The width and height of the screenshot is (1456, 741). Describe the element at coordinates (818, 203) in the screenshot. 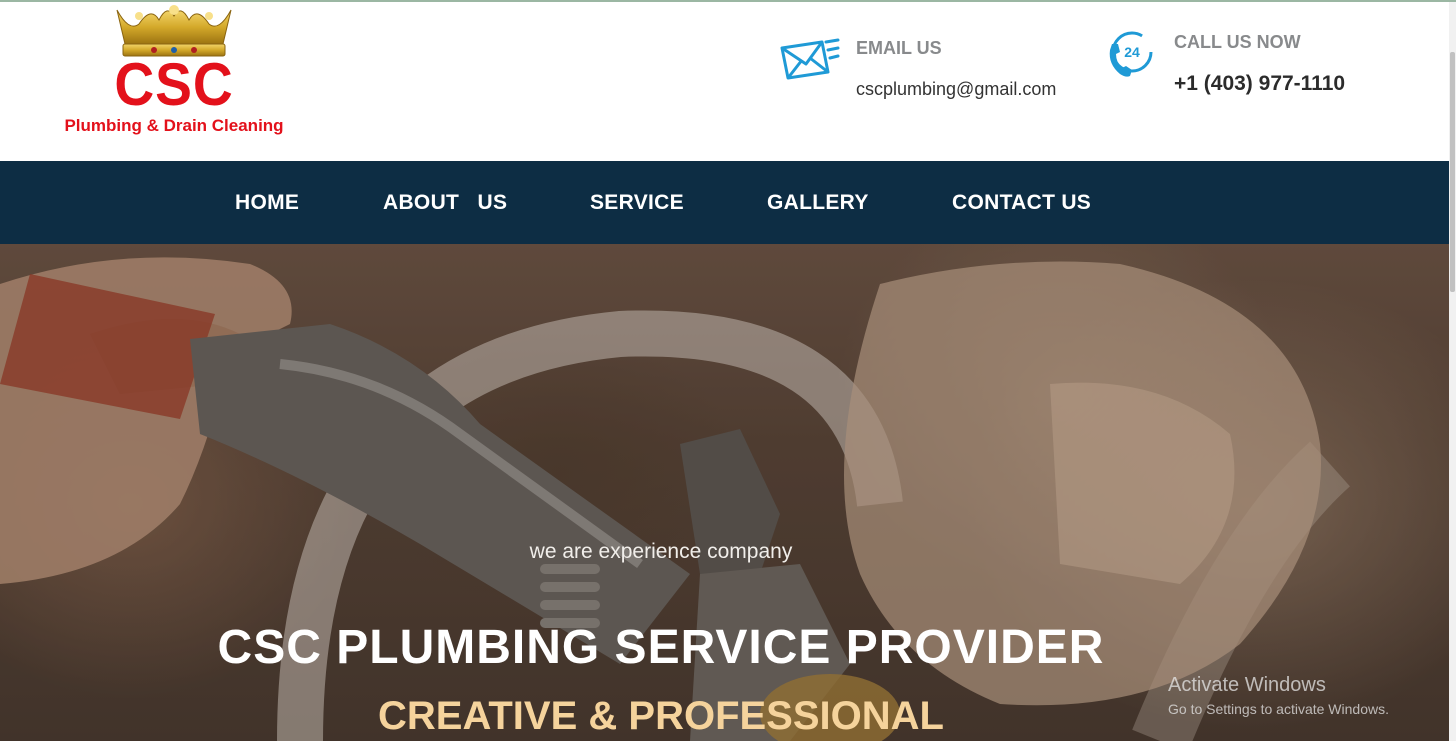

I see `nav-gallery: GALLERY` at that location.